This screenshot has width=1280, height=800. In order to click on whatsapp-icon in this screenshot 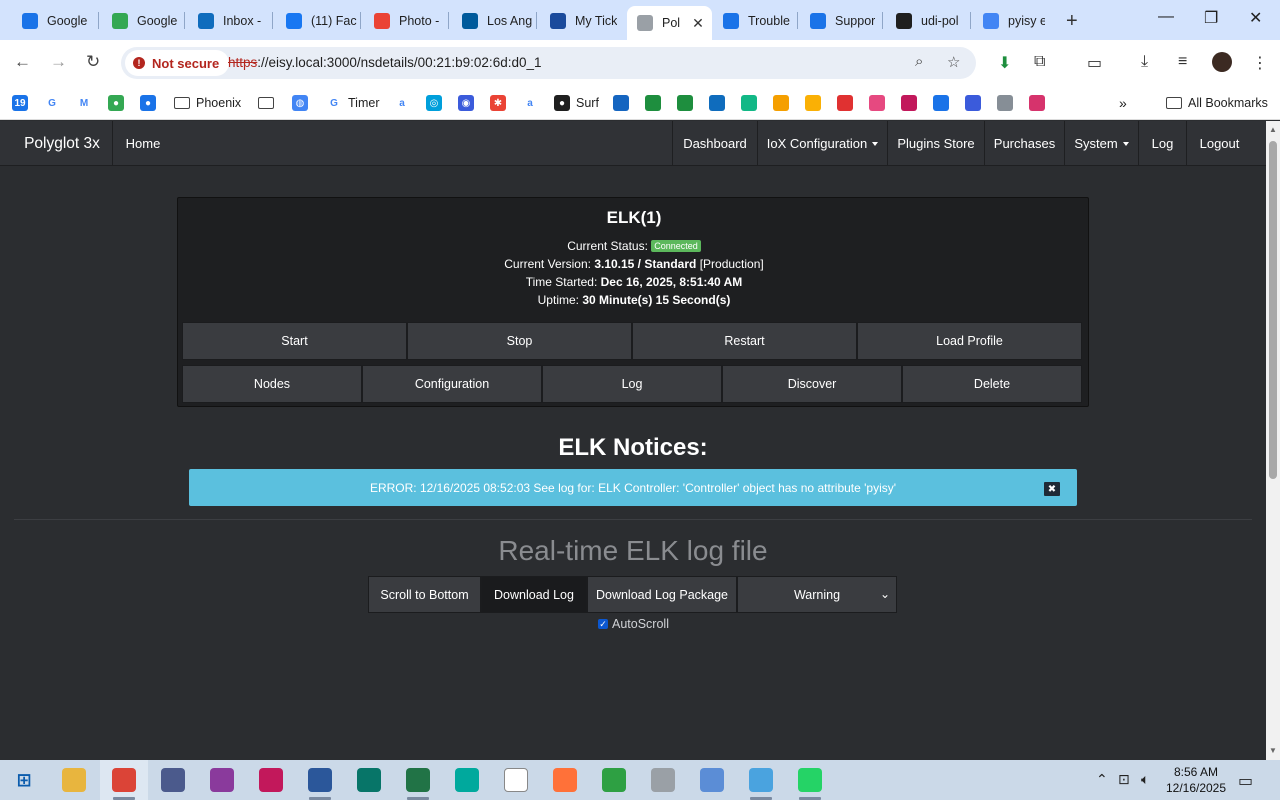, I will do `click(810, 780)`.